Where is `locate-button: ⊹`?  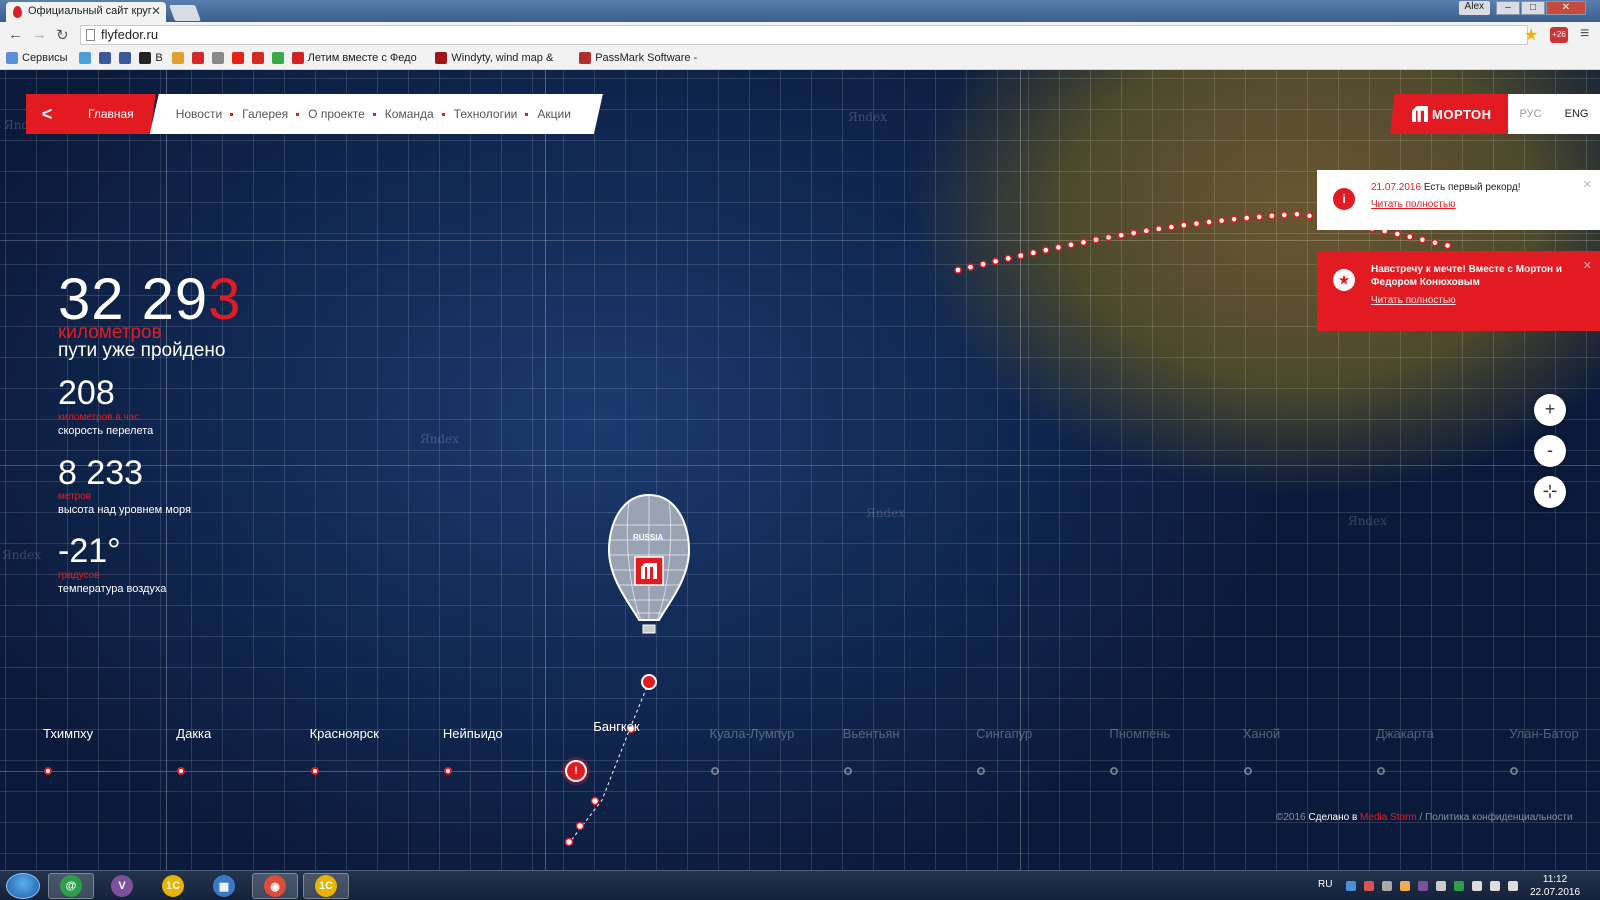 locate-button: ⊹ is located at coordinates (1550, 492).